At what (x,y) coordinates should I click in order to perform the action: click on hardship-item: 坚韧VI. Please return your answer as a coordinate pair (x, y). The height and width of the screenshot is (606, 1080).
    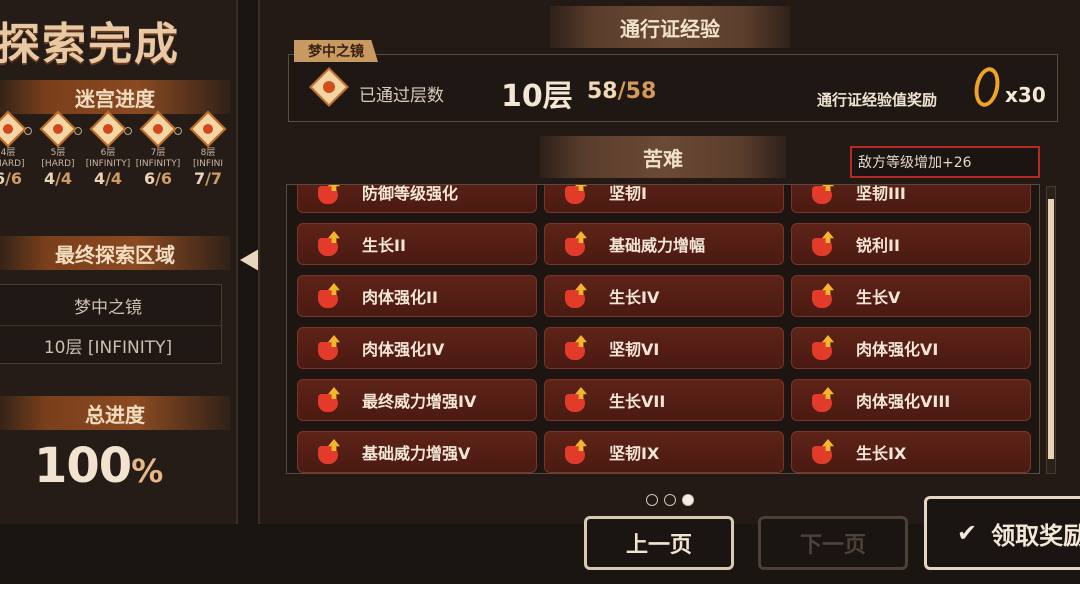
    Looking at the image, I should click on (664, 348).